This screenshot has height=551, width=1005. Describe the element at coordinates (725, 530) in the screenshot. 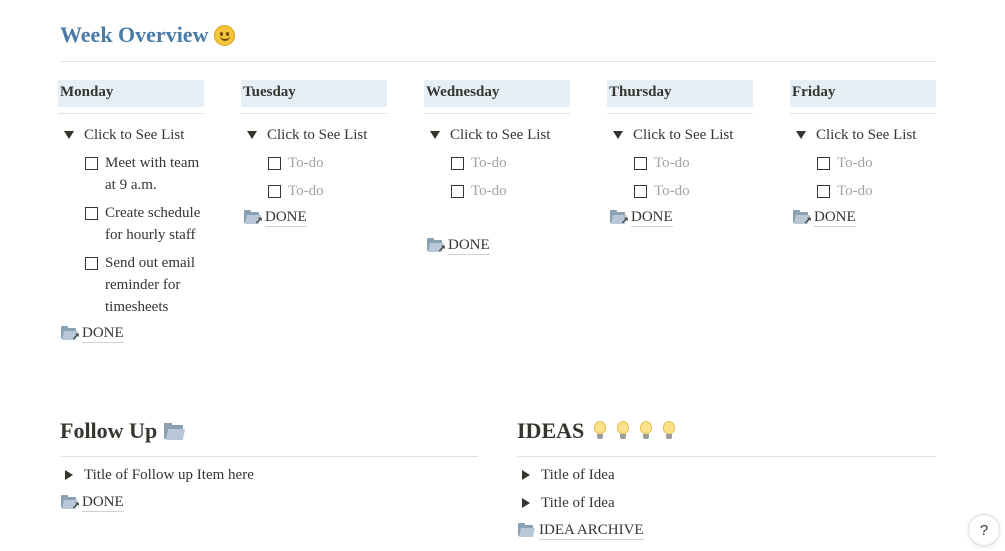

I see `idea-archive-link: IDEA ARCHIVE` at that location.